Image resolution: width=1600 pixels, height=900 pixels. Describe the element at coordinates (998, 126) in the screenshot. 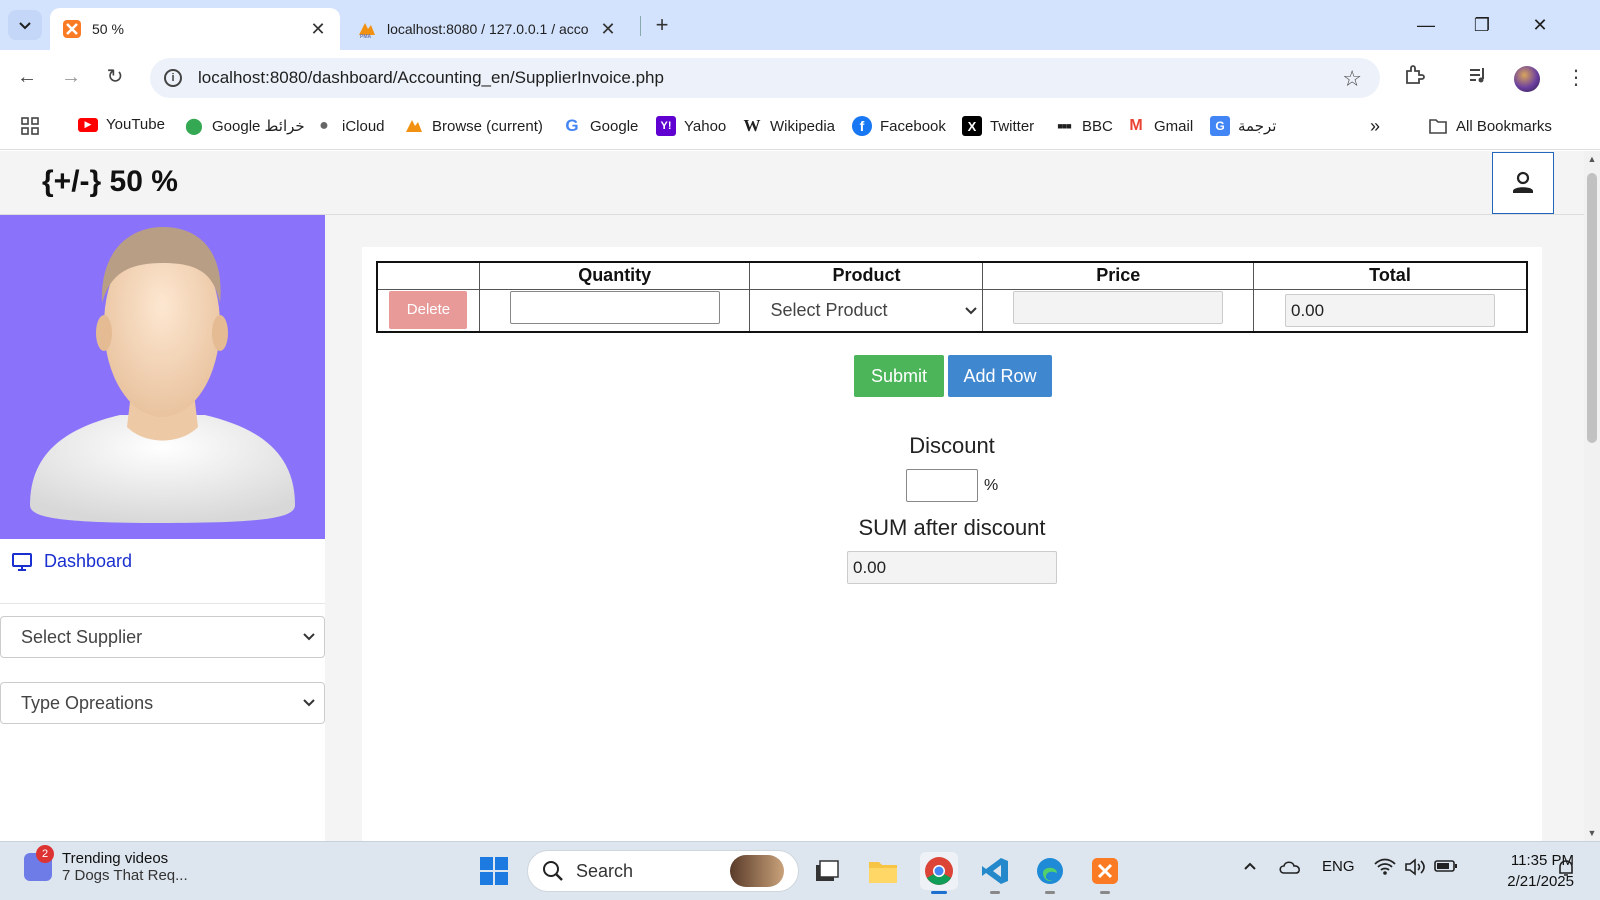

I see `bookmark-twitter: X Twitter` at that location.